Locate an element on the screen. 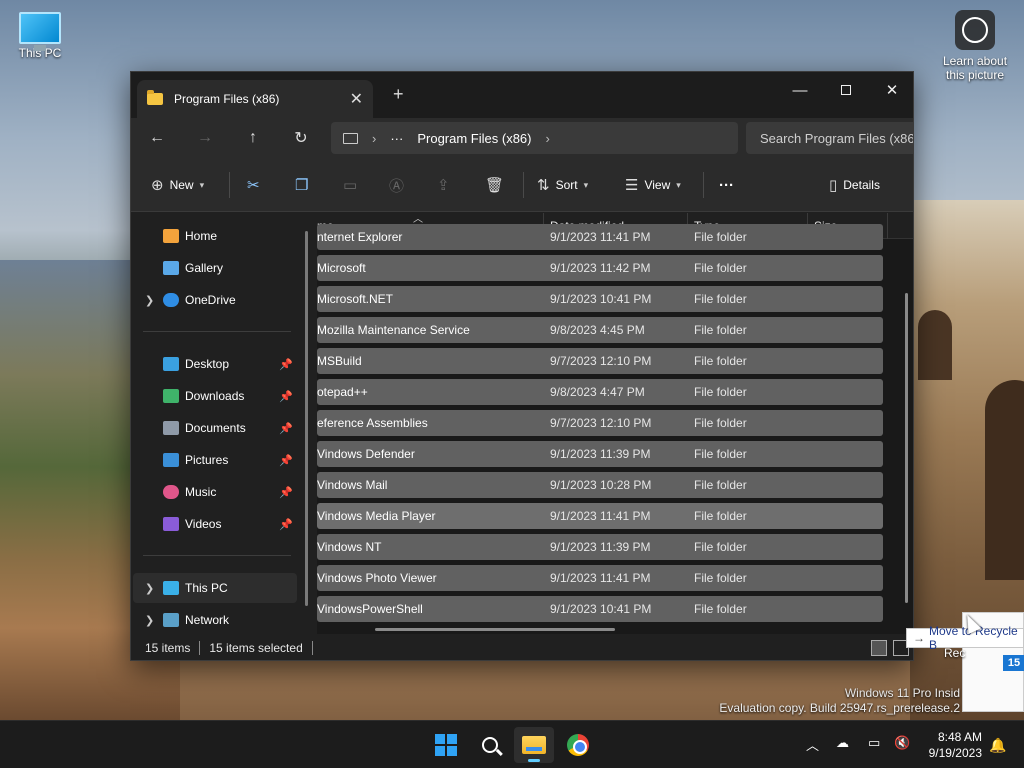  column-divider is located at coordinates (887, 226).